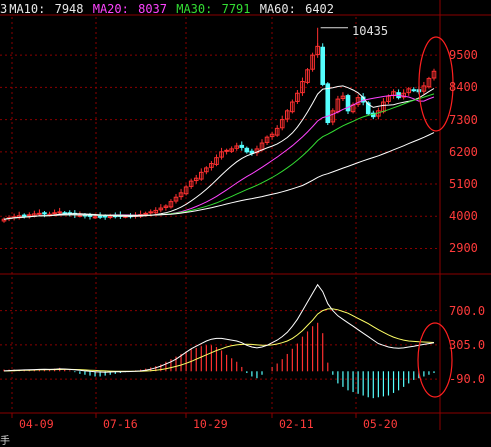  I want to click on time-tick-label: 10-29, so click(210, 424).